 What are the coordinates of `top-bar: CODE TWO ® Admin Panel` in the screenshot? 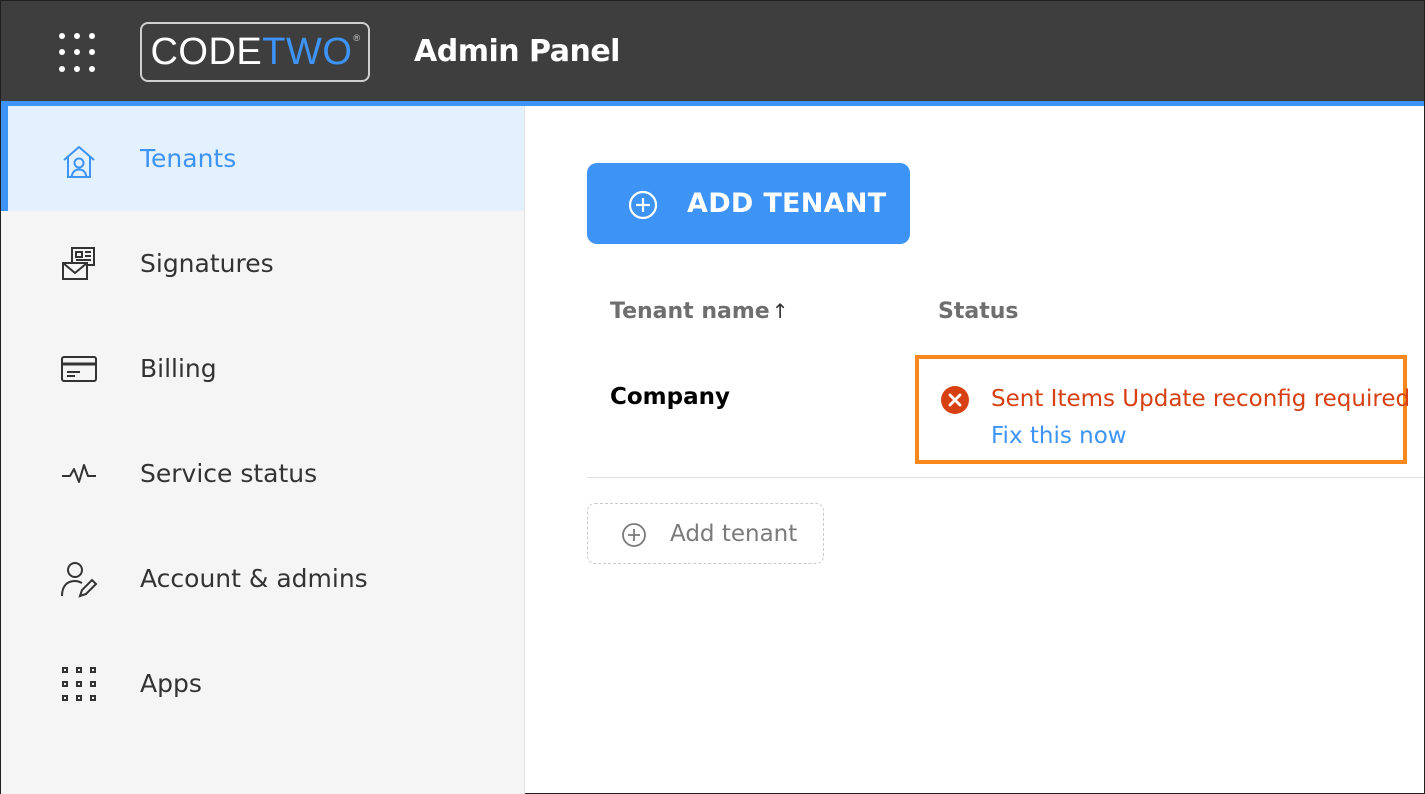 It's located at (712, 51).